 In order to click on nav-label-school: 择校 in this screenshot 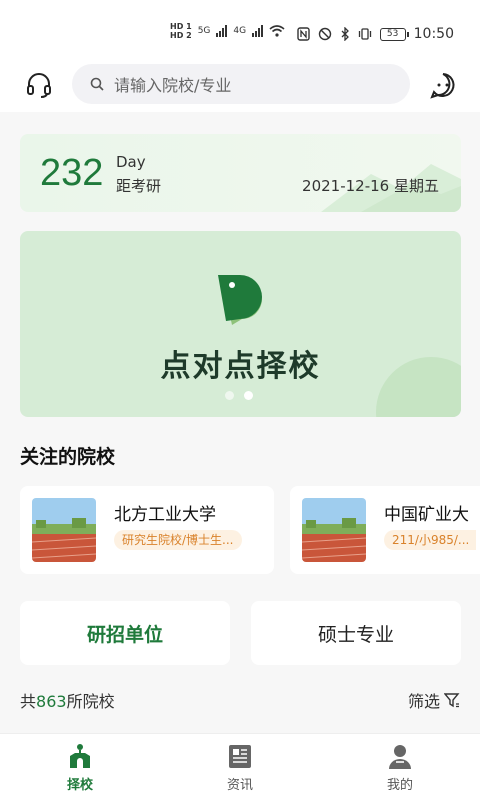, I will do `click(79, 785)`.